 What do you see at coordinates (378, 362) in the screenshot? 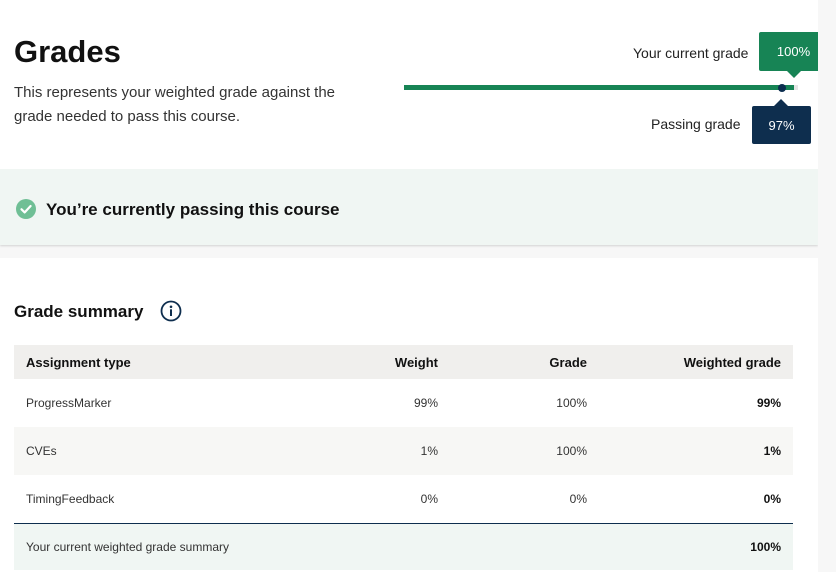
I see `column-header-weight: Weight` at bounding box center [378, 362].